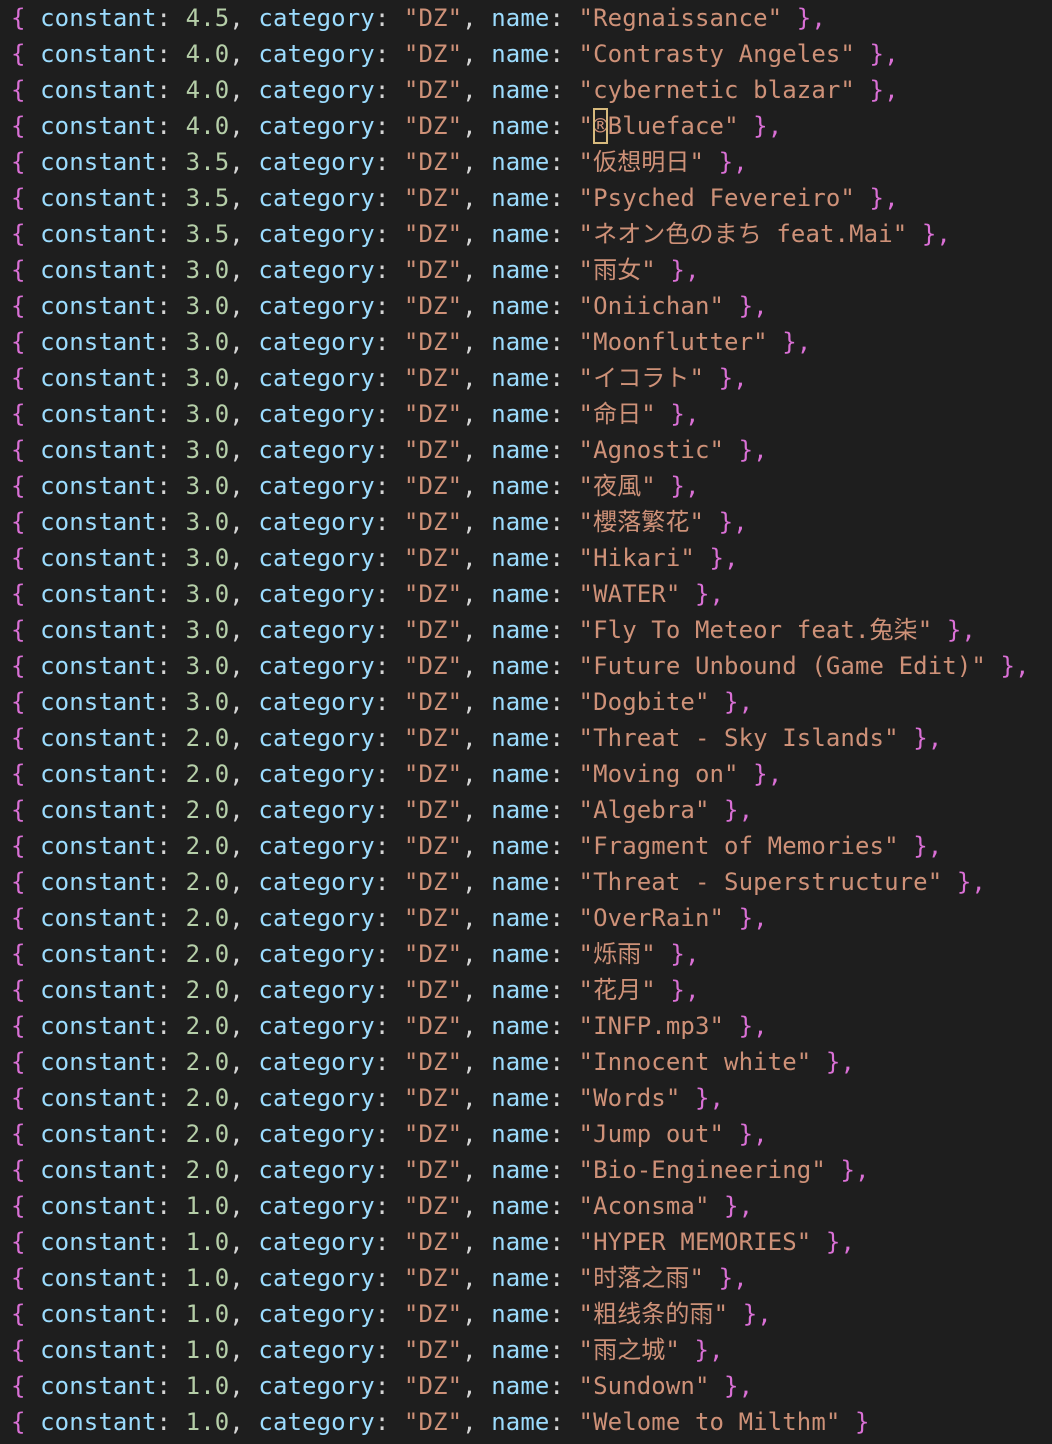 Image resolution: width=1052 pixels, height=1444 pixels. Describe the element at coordinates (680, 18) in the screenshot. I see `name-value: "Regnaissance"` at that location.